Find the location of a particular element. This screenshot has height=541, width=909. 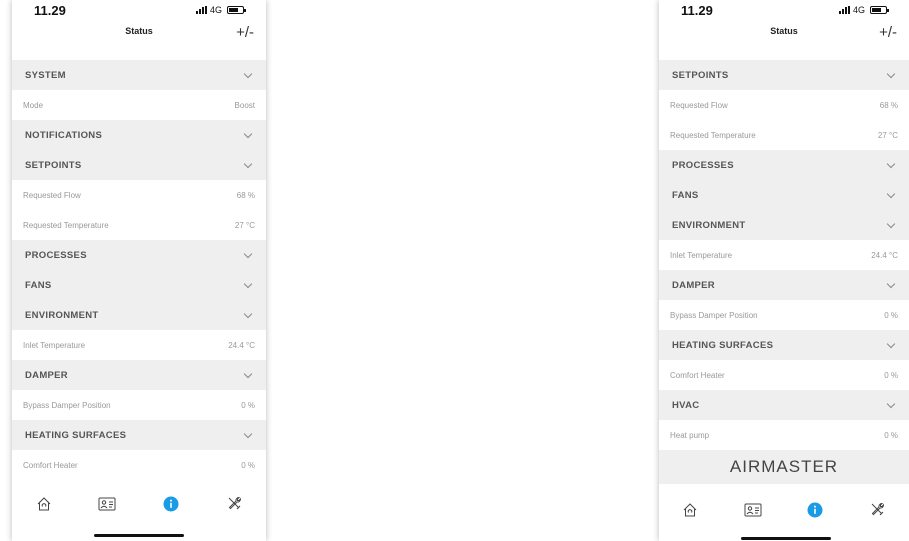

row-bypass-damper-position: Bypass Damper Position 0 % is located at coordinates (784, 315).